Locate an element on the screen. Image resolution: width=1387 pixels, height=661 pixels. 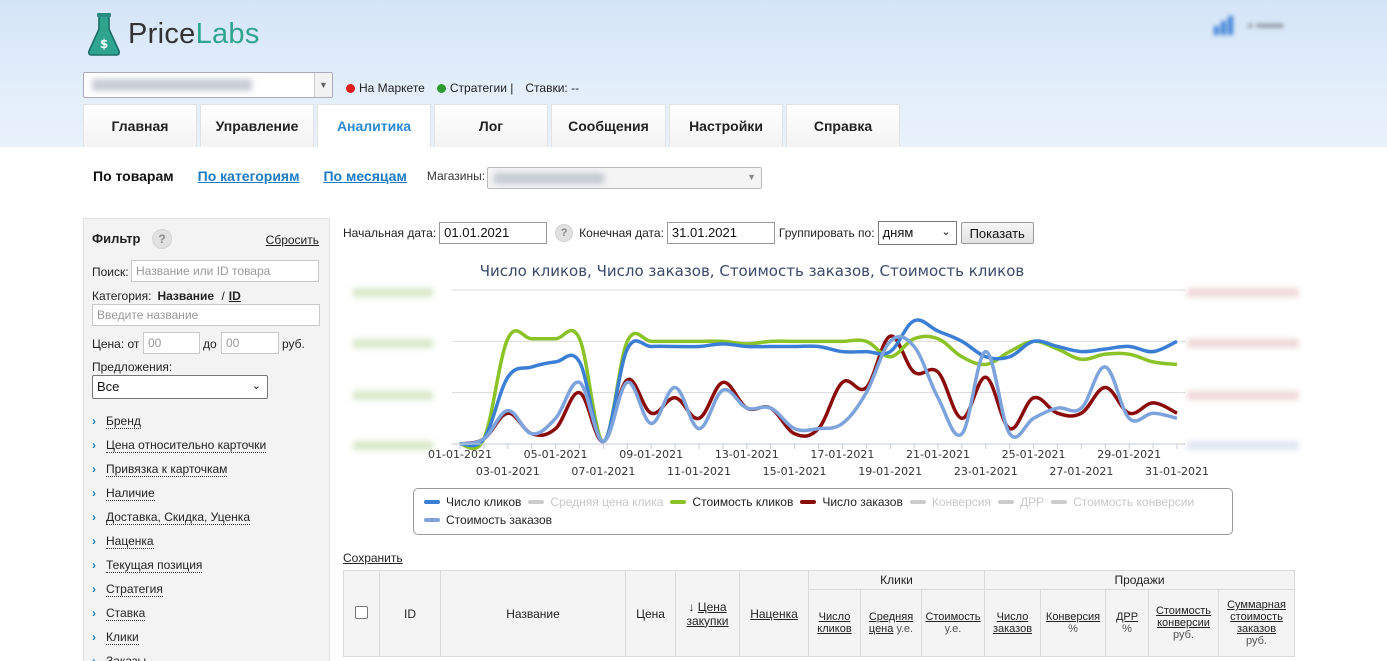
offers-select: Все ⌄ is located at coordinates (180, 387).